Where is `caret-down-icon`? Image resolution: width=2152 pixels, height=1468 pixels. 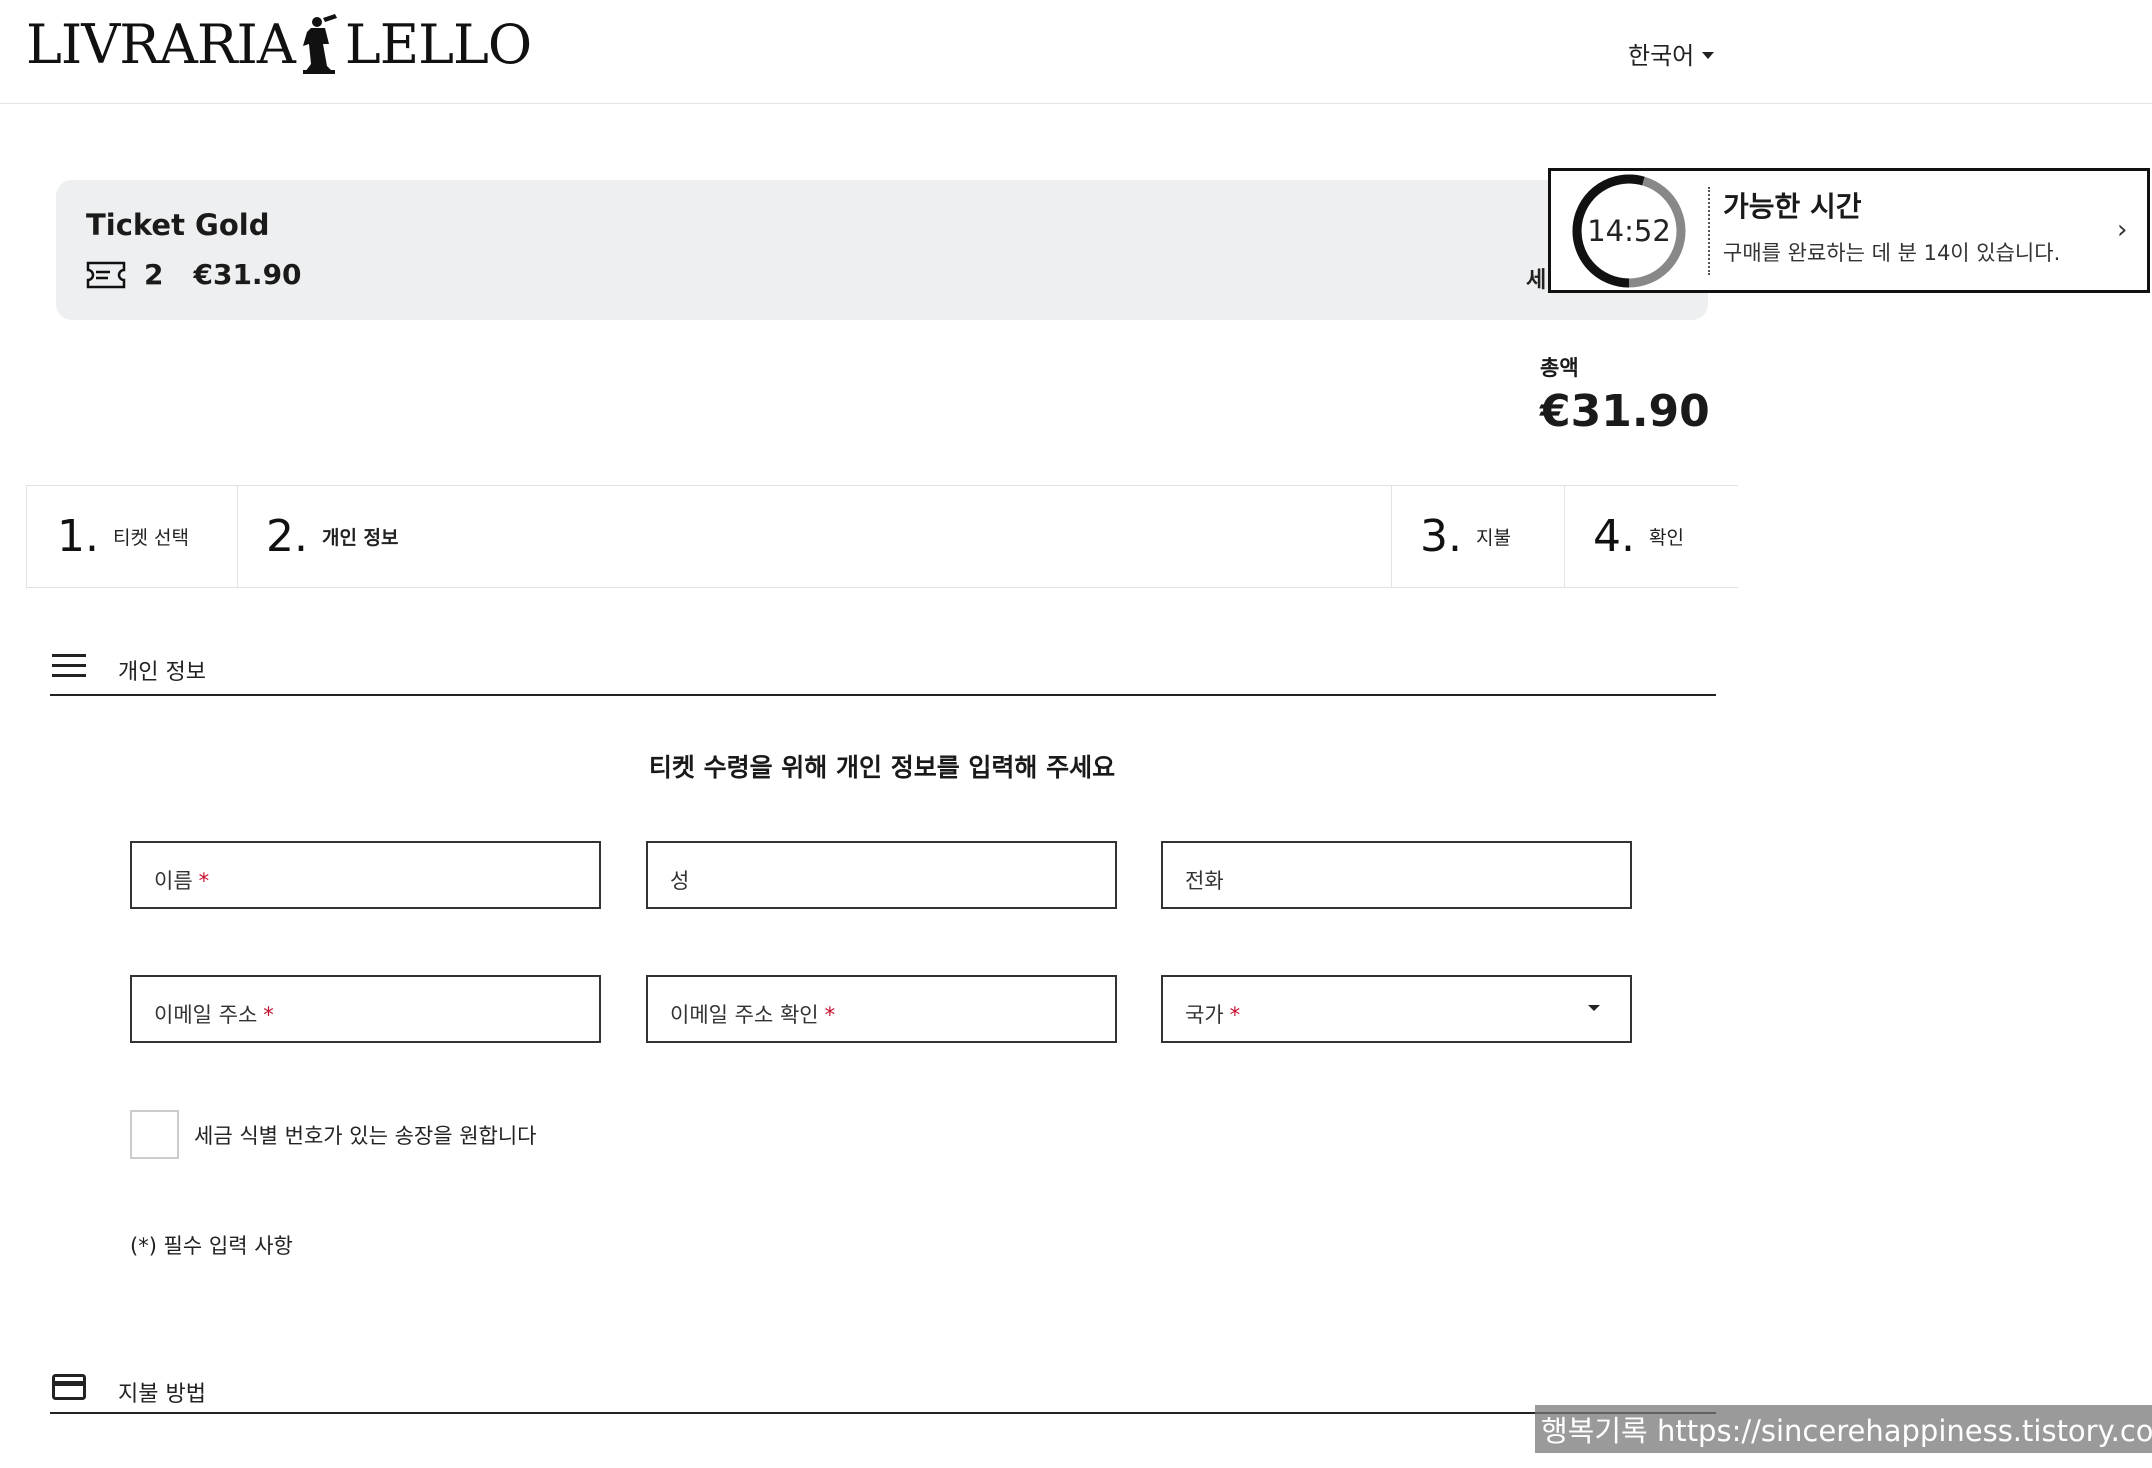
caret-down-icon is located at coordinates (1708, 55).